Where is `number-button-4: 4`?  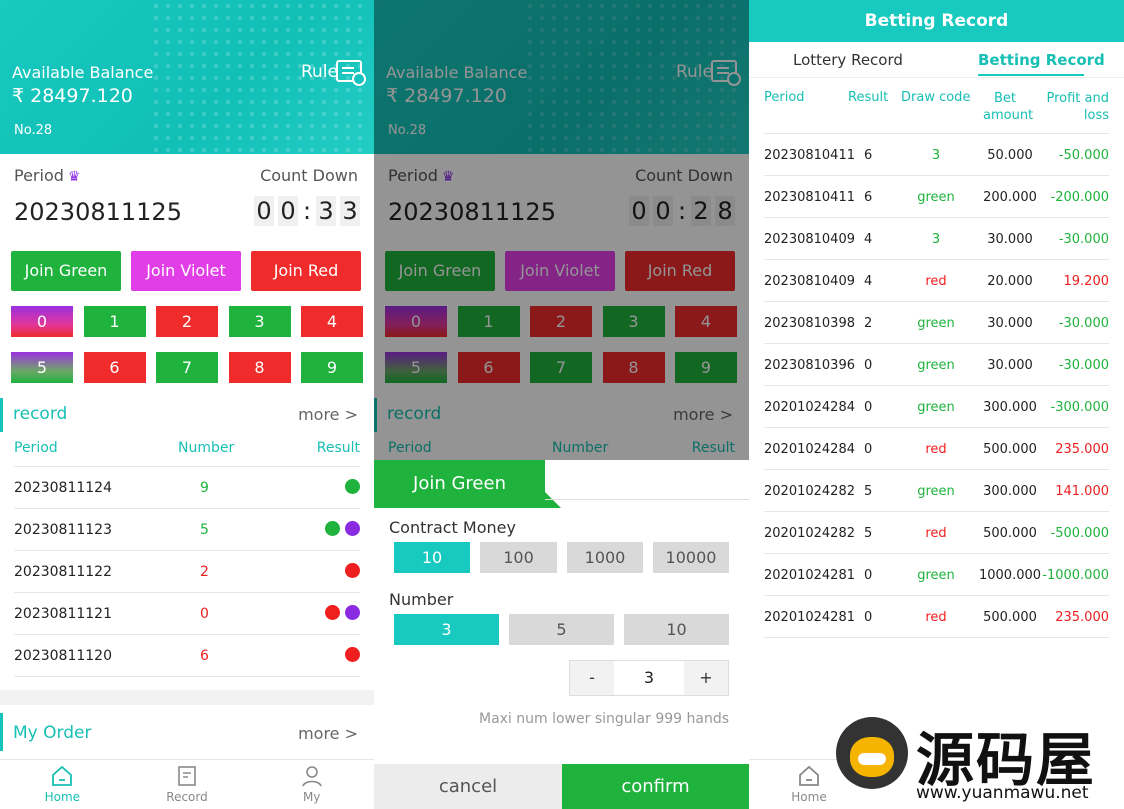 number-button-4: 4 is located at coordinates (332, 321).